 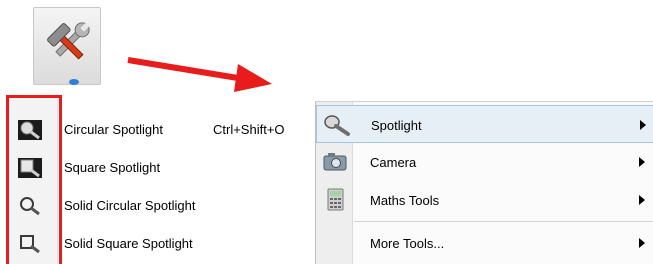 What do you see at coordinates (337, 125) in the screenshot?
I see `spotlight-icon` at bounding box center [337, 125].